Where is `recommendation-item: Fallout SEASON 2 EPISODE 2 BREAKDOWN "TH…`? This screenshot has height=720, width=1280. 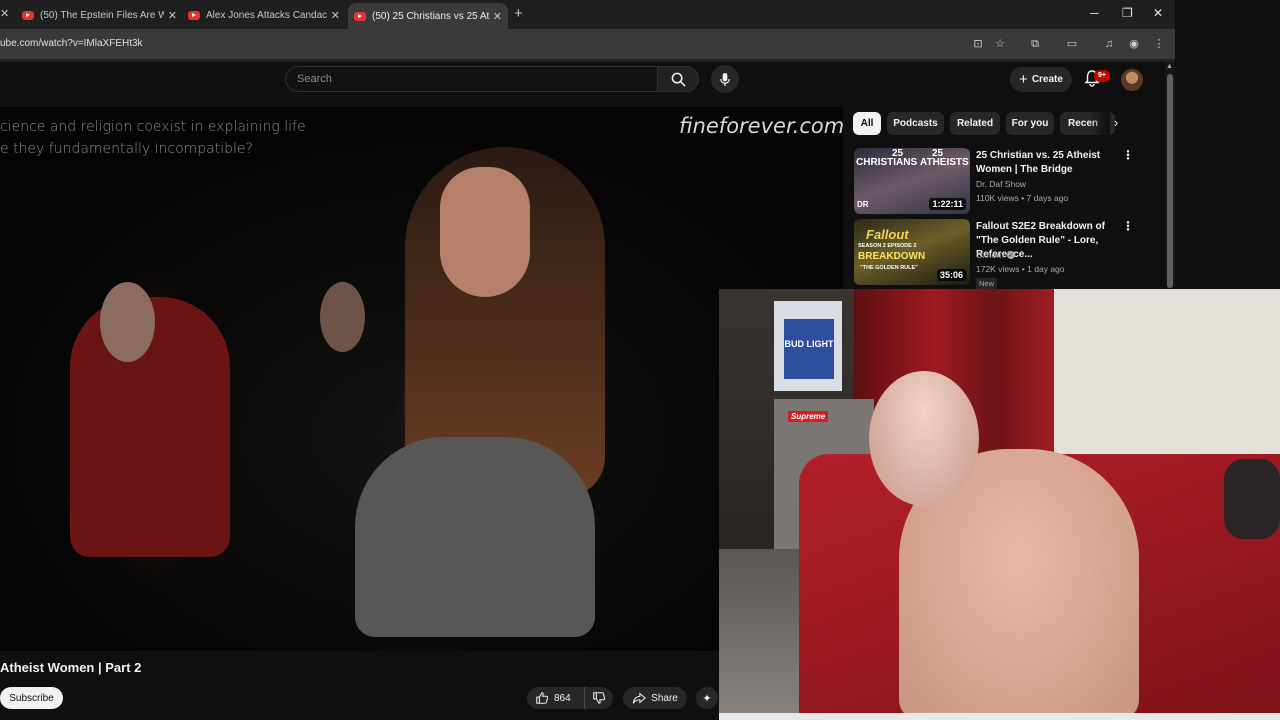
recommendation-item: Fallout SEASON 2 EPISODE 2 BREAKDOWN "TH… is located at coordinates (996, 254).